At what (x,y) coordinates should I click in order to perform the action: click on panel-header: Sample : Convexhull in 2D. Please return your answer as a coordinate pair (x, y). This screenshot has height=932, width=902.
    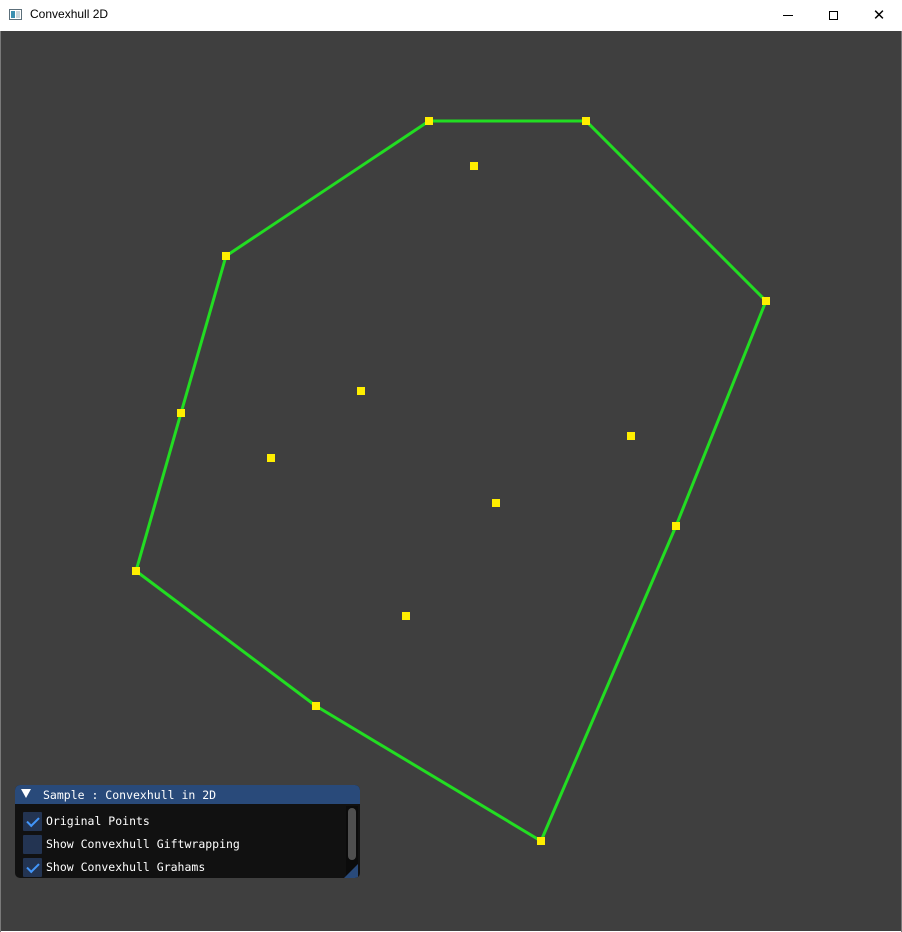
    Looking at the image, I should click on (187, 794).